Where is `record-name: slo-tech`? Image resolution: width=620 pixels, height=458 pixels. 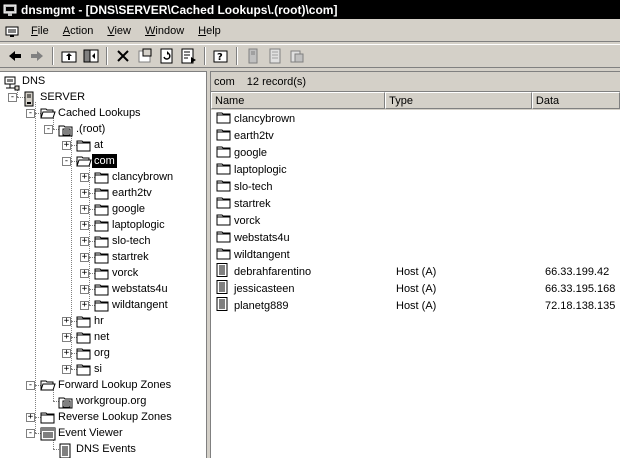
record-name: slo-tech is located at coordinates (253, 186).